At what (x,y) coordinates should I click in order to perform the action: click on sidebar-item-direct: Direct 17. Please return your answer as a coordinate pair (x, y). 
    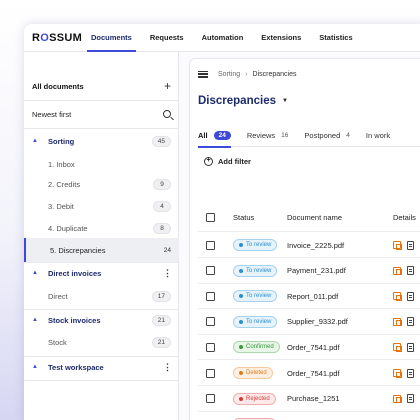
    Looking at the image, I should click on (101, 296).